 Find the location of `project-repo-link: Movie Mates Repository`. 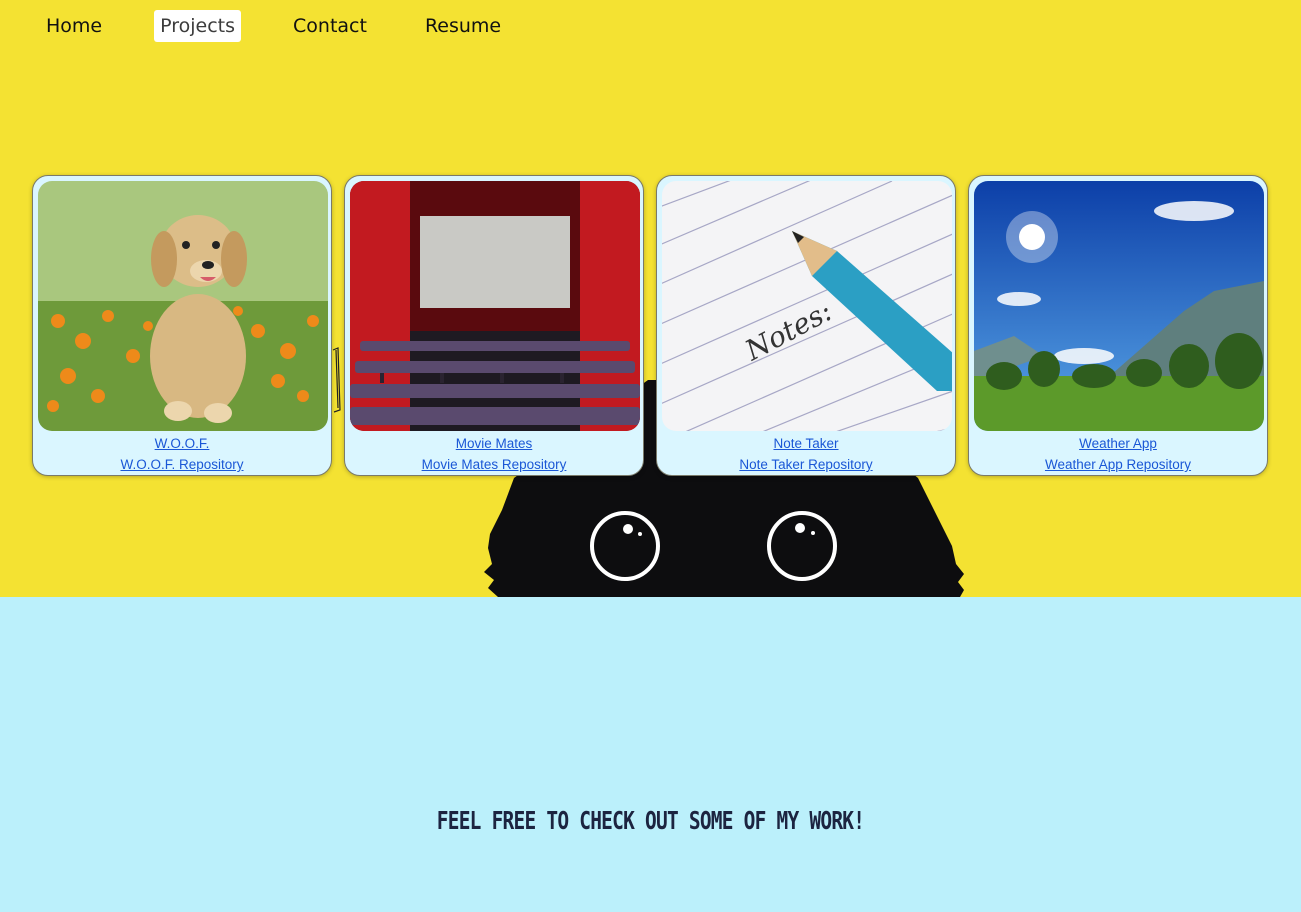

project-repo-link: Movie Mates Repository is located at coordinates (494, 464).